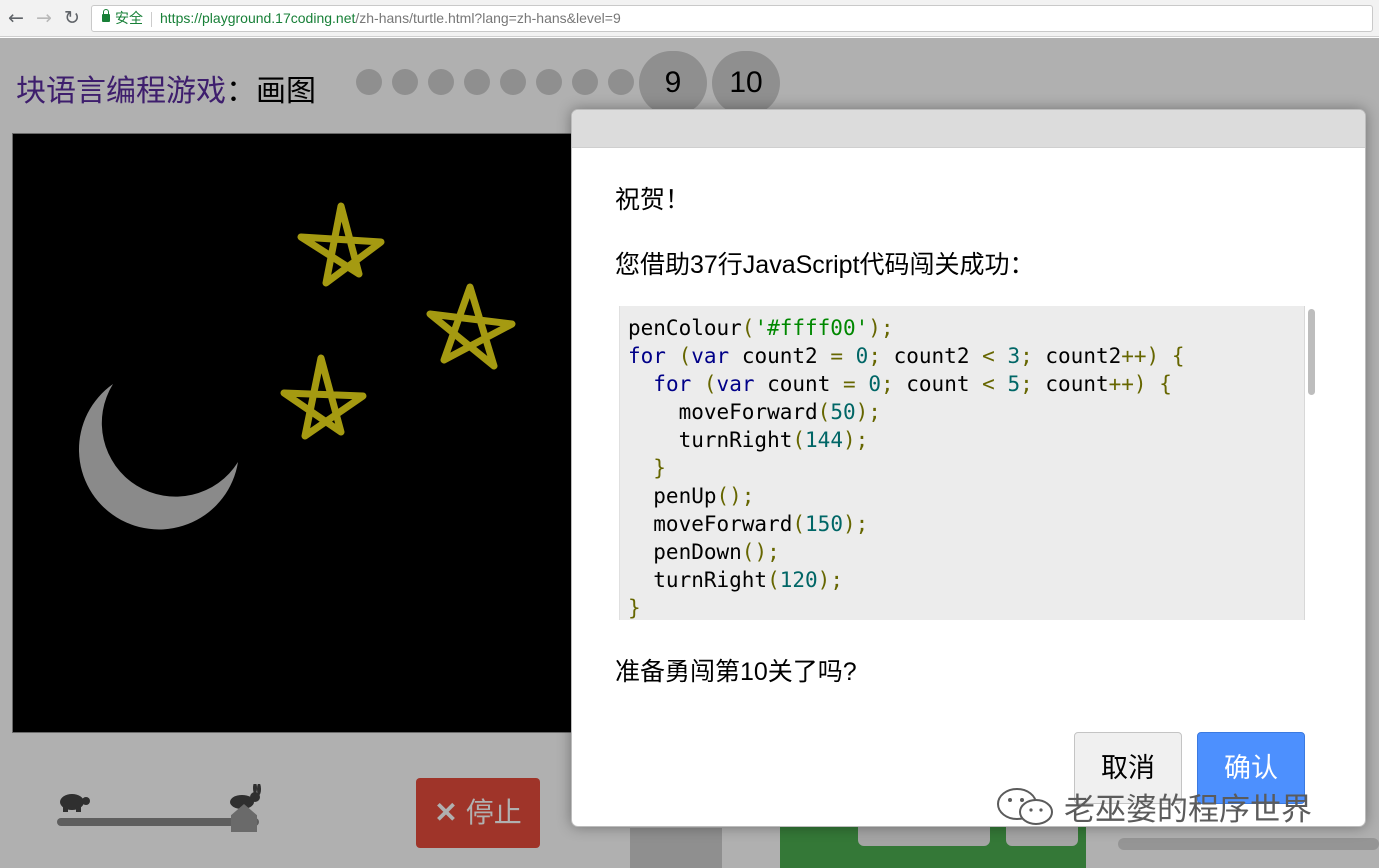  What do you see at coordinates (1025, 806) in the screenshot?
I see `wechat-icon` at bounding box center [1025, 806].